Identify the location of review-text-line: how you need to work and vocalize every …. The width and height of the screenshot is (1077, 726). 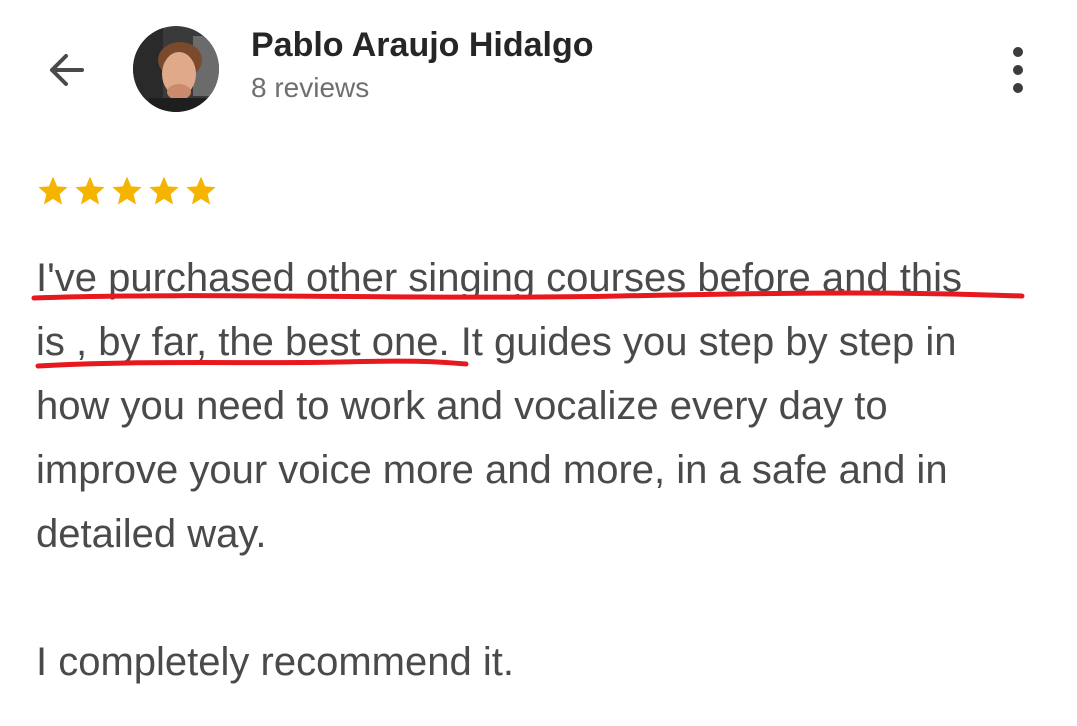
(462, 406).